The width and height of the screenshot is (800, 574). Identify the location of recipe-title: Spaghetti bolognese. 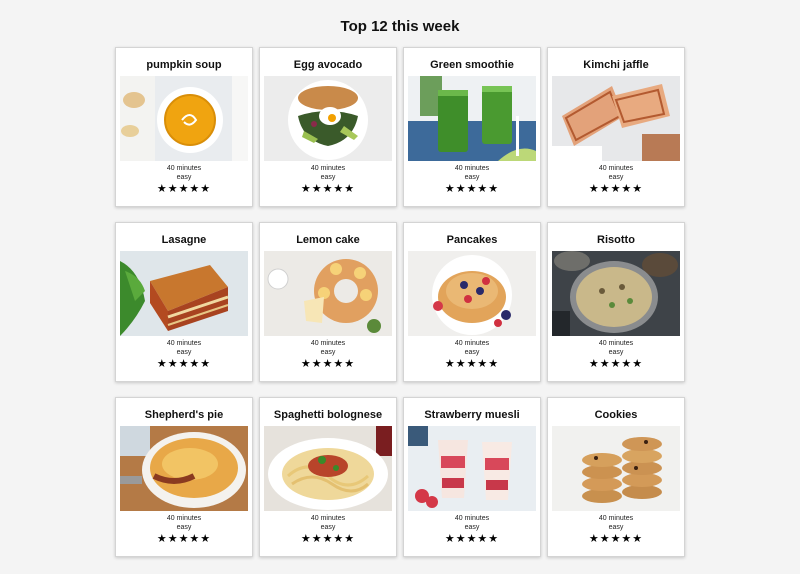
(328, 415).